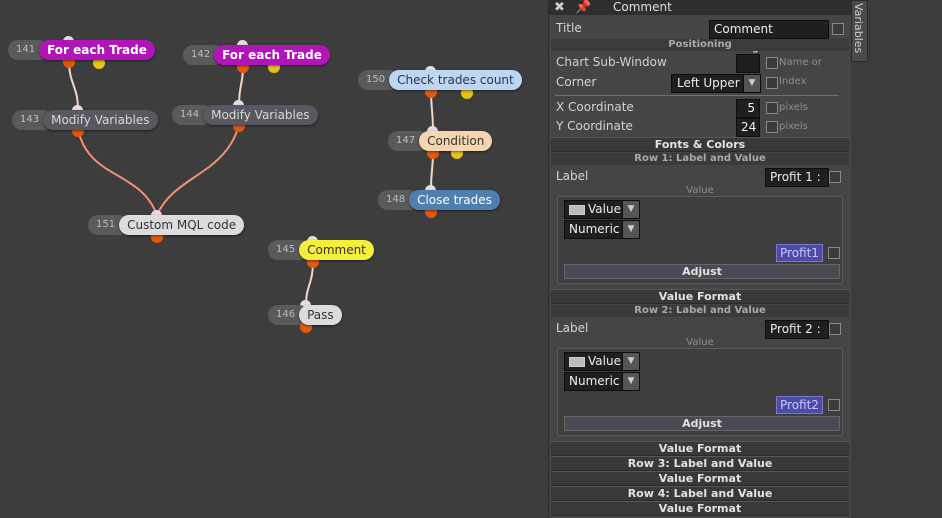  I want to click on fonts-colors-header: Fonts & Colors, so click(700, 144).